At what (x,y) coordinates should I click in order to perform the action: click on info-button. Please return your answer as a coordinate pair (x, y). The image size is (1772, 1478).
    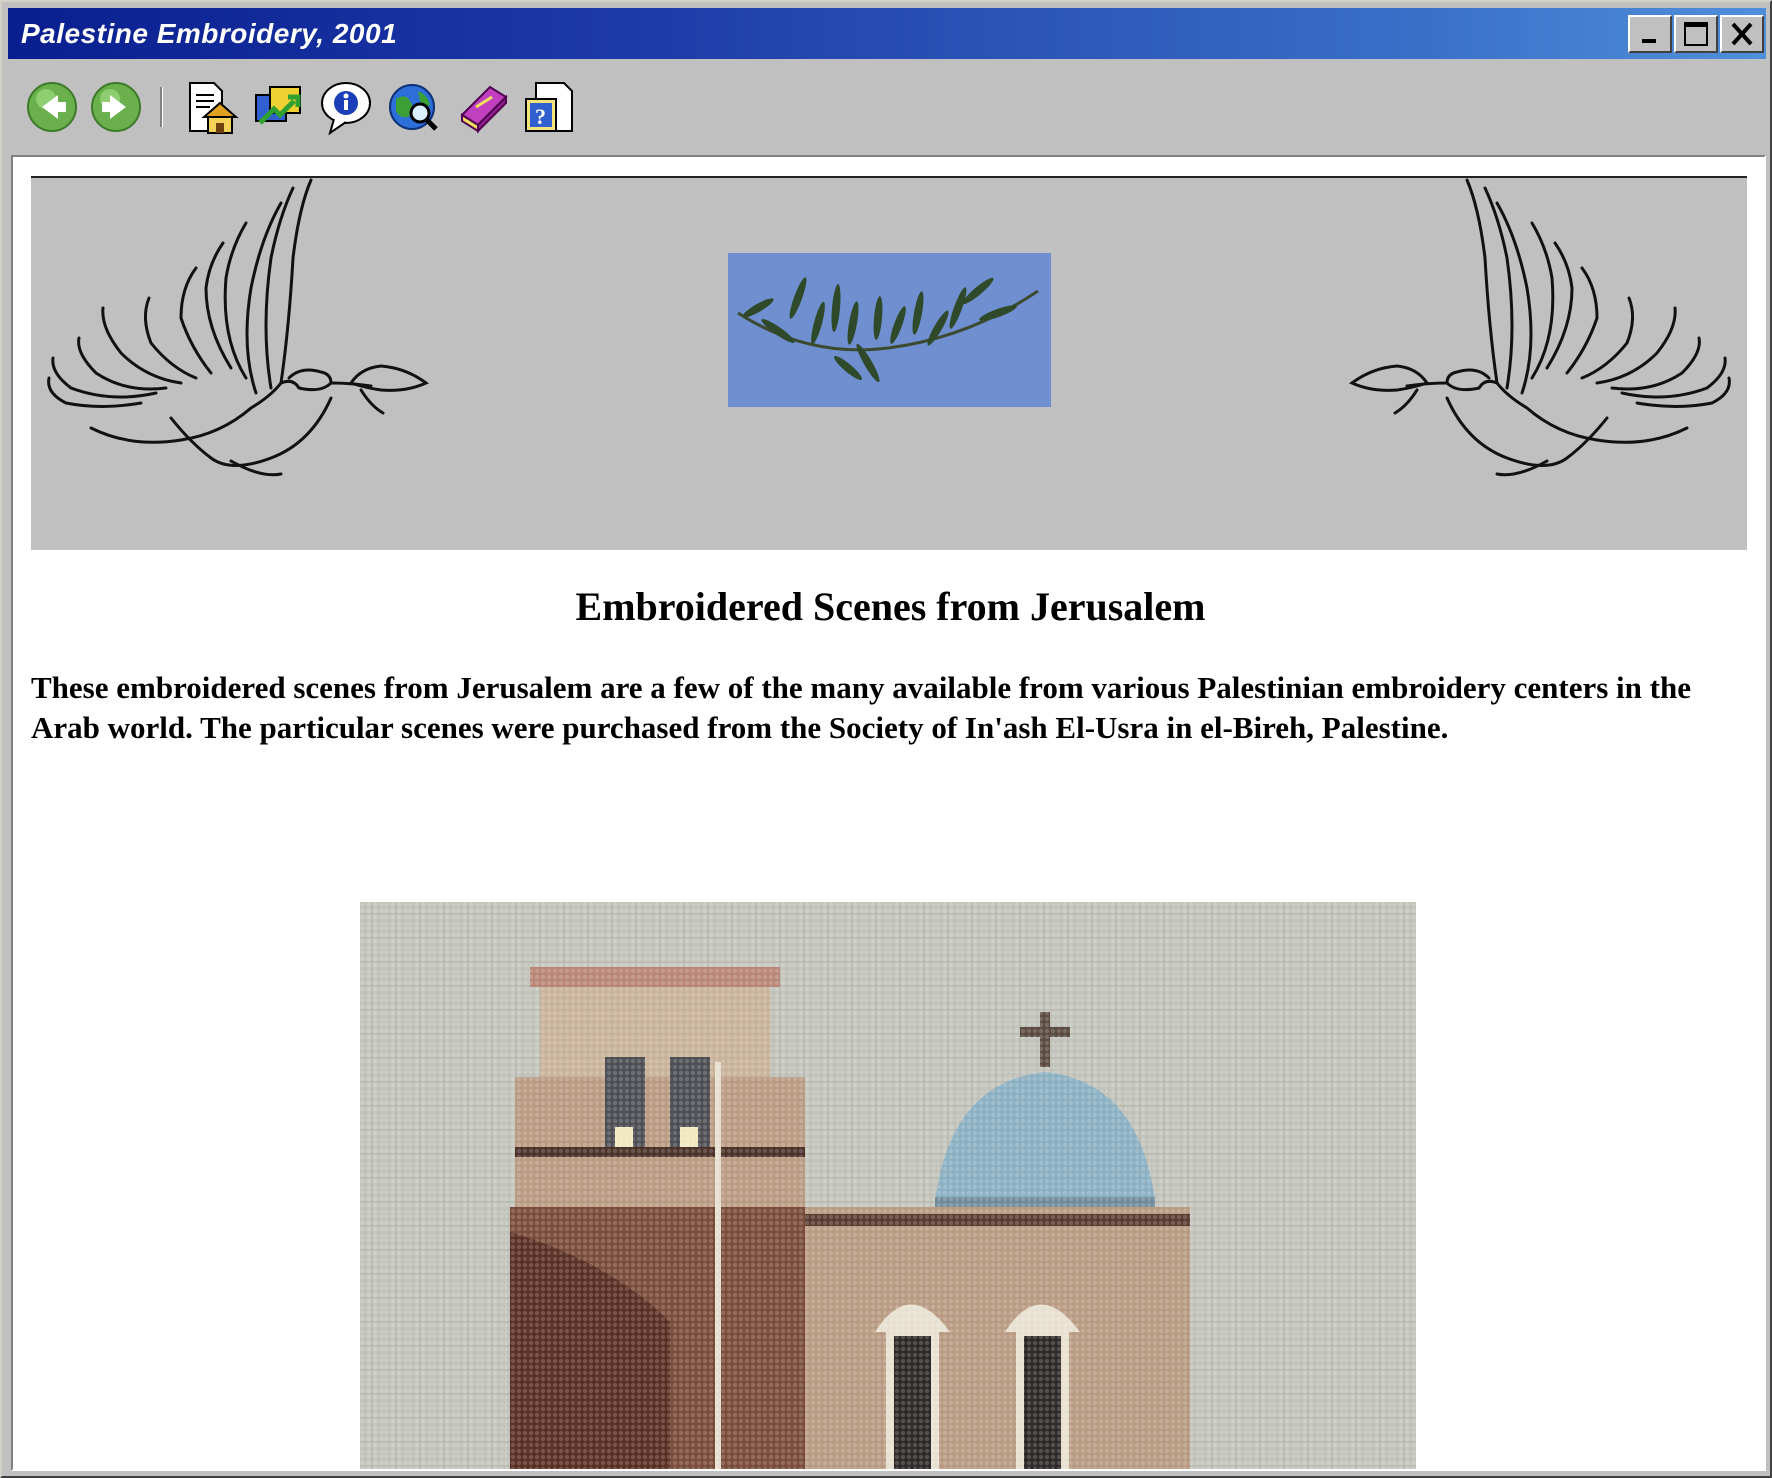
    Looking at the image, I should click on (346, 107).